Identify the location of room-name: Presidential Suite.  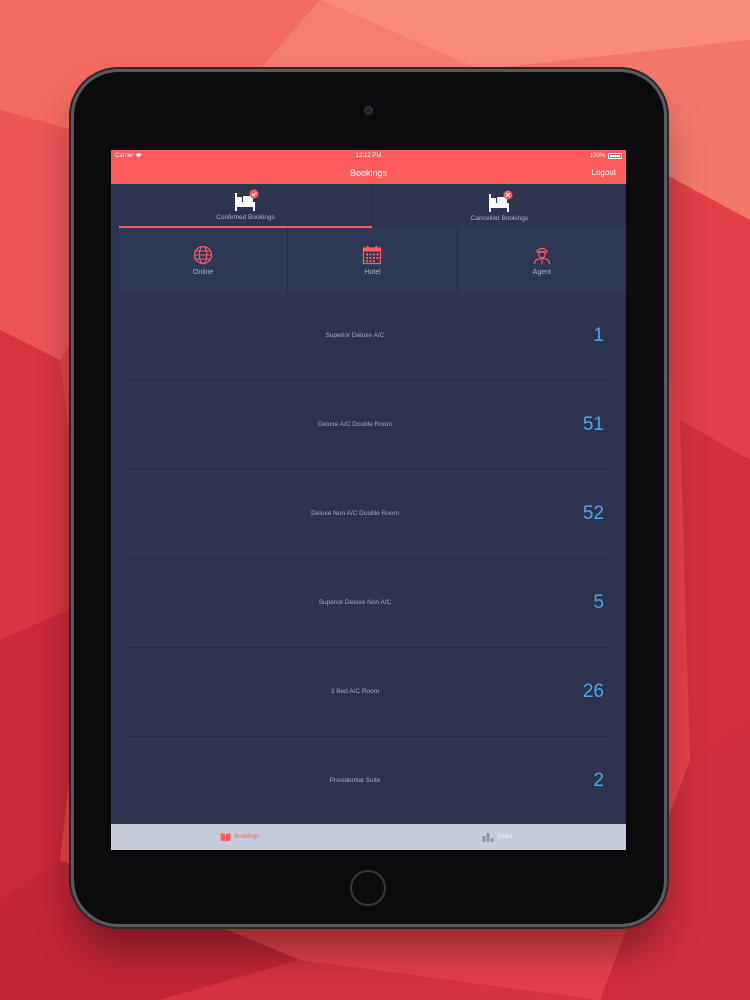
(355, 780).